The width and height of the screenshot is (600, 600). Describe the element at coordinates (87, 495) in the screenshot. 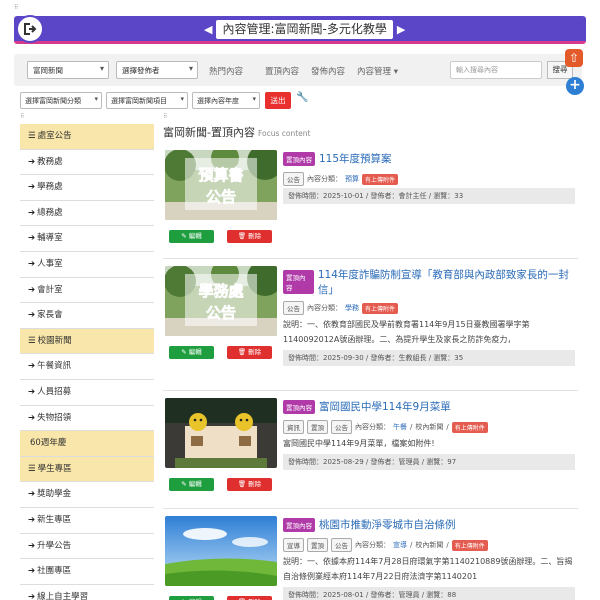

I see `sidebar-item: ➔ 獎助學金` at that location.